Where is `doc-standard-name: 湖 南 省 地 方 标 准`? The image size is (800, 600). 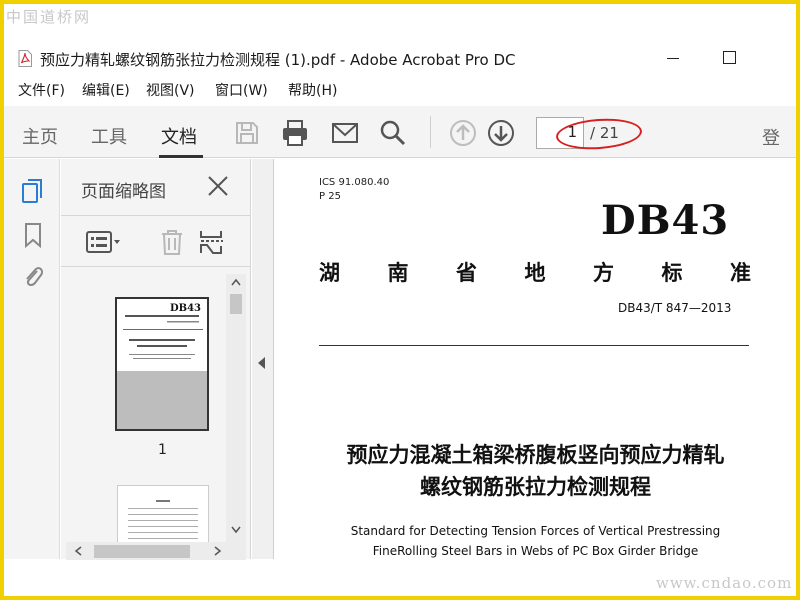 doc-standard-name: 湖 南 省 地 方 标 准 is located at coordinates (535, 272).